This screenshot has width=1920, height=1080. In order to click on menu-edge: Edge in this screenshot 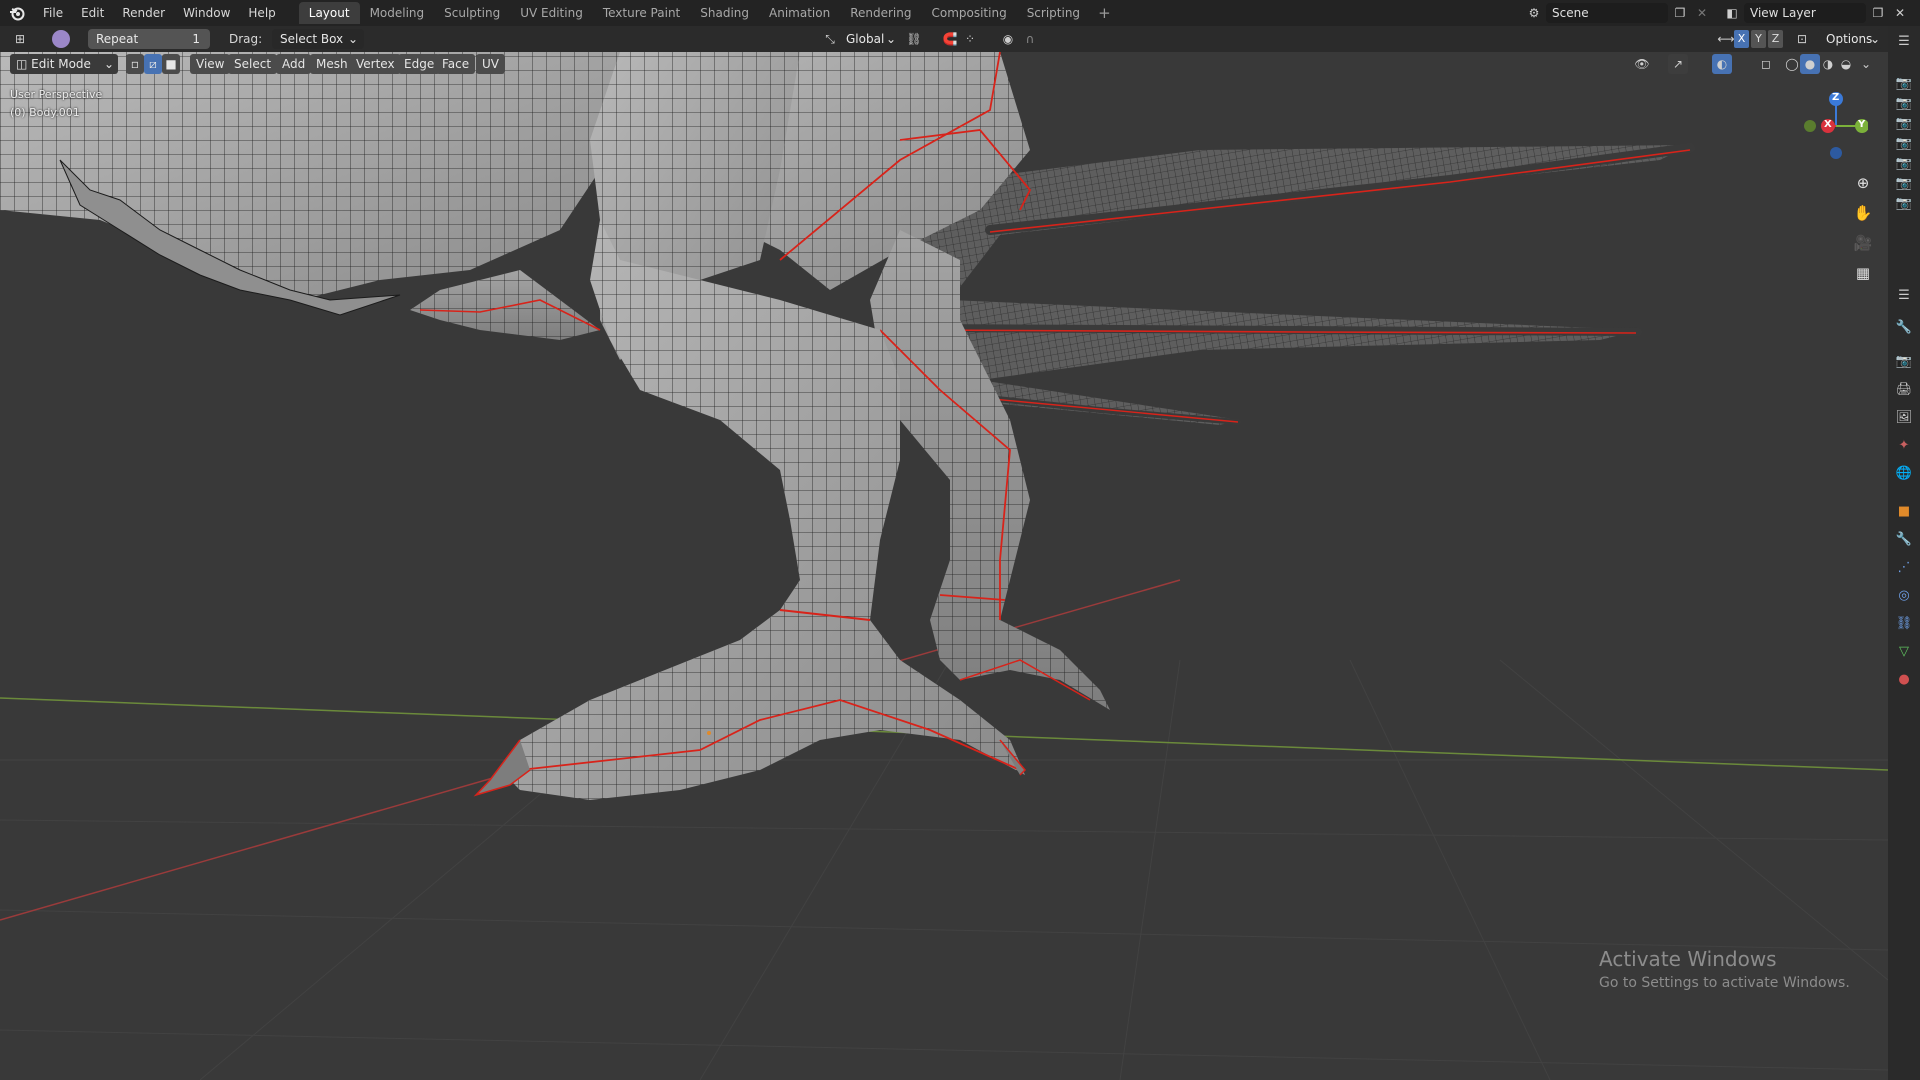, I will do `click(419, 64)`.